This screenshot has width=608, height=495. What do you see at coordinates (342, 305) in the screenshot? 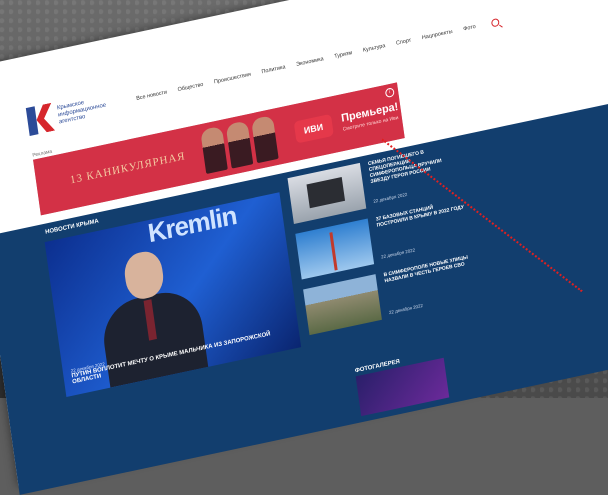
I see `news-thumbnail` at bounding box center [342, 305].